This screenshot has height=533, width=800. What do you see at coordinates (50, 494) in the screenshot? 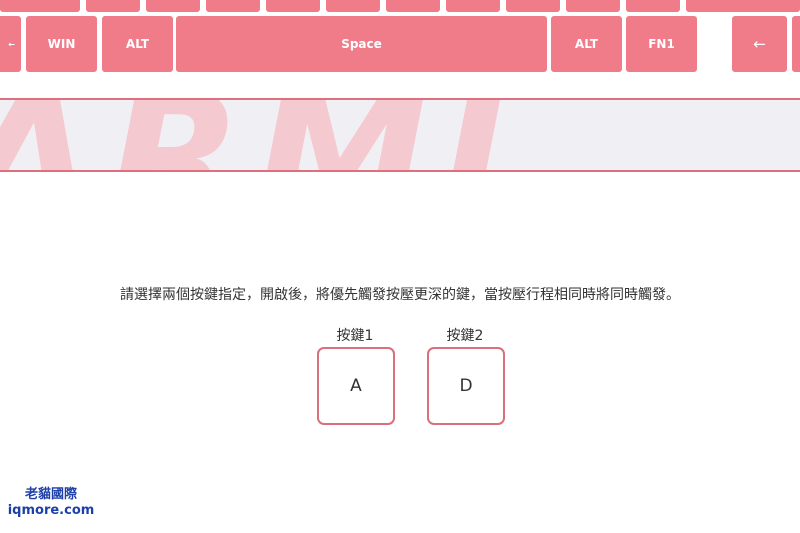
I see `watermark-name: 老貓國際` at bounding box center [50, 494].